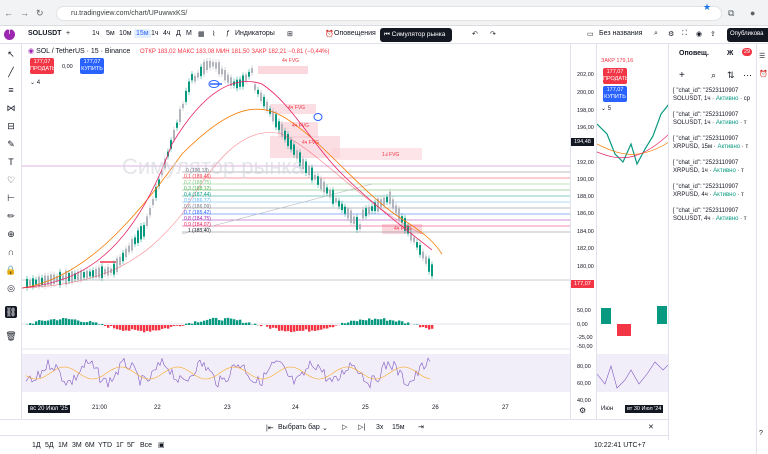 This screenshot has width=768, height=454. What do you see at coordinates (49, 445) in the screenshot?
I see `range-5d: 5Д` at bounding box center [49, 445].